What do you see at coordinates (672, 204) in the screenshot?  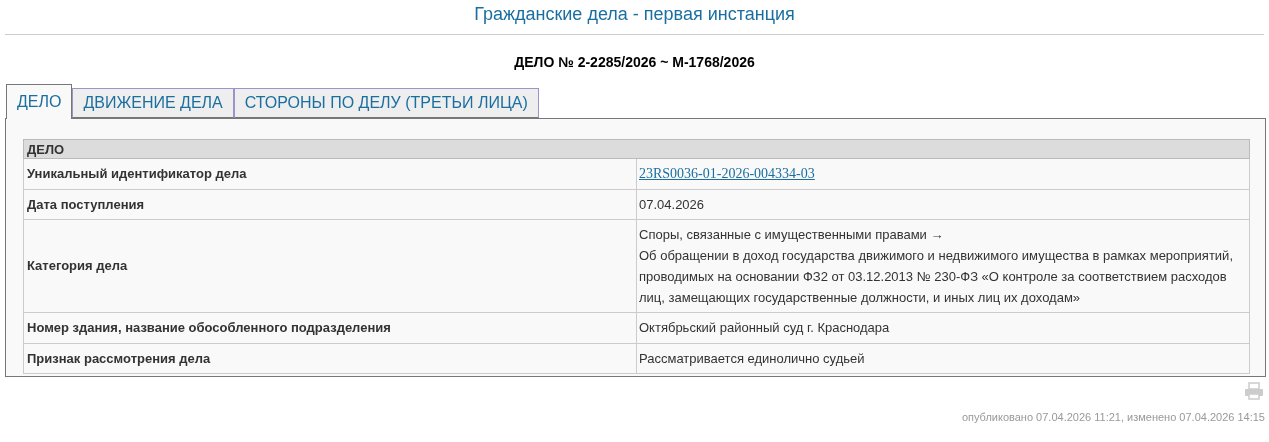 I see `cell-text: 07.04.2026` at bounding box center [672, 204].